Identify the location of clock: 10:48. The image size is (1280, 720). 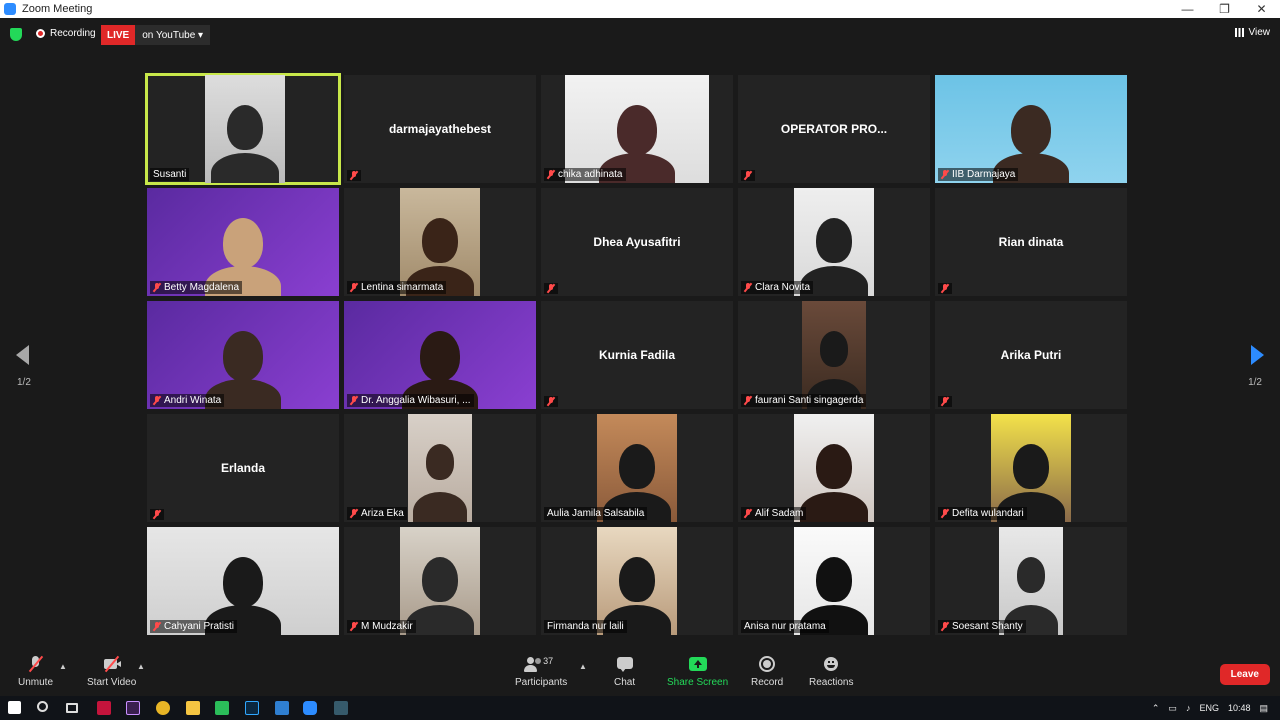
(1239, 708).